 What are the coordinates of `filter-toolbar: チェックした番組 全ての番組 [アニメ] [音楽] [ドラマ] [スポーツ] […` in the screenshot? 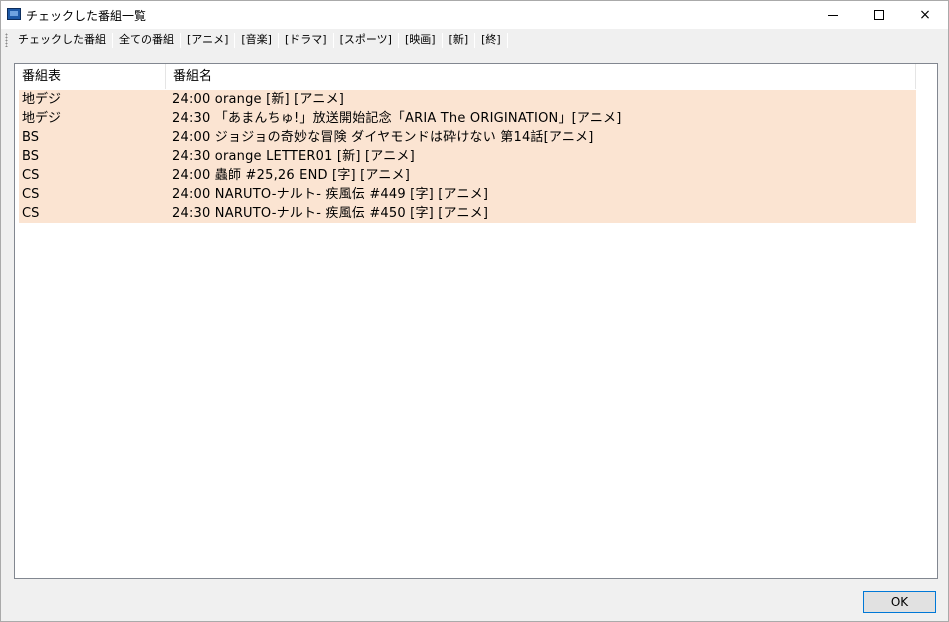 It's located at (474, 40).